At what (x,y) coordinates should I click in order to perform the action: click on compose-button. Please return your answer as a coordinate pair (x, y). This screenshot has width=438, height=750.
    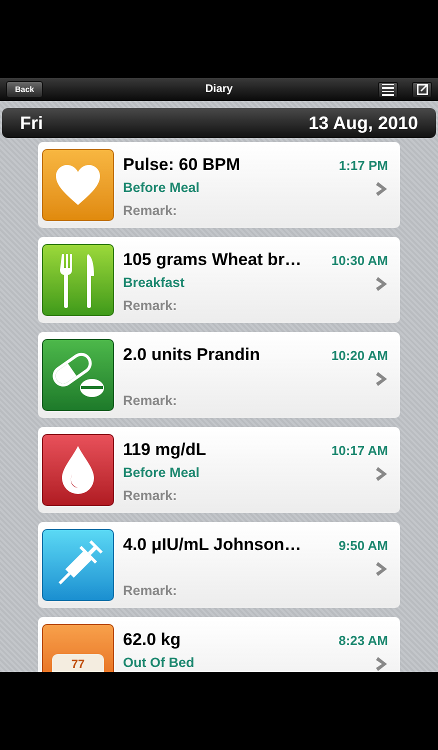
    Looking at the image, I should click on (422, 90).